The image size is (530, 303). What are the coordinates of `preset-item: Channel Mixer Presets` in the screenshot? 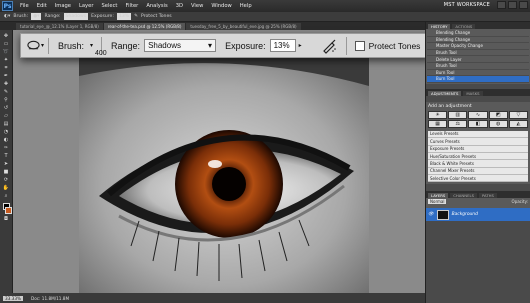 It's located at (478, 171).